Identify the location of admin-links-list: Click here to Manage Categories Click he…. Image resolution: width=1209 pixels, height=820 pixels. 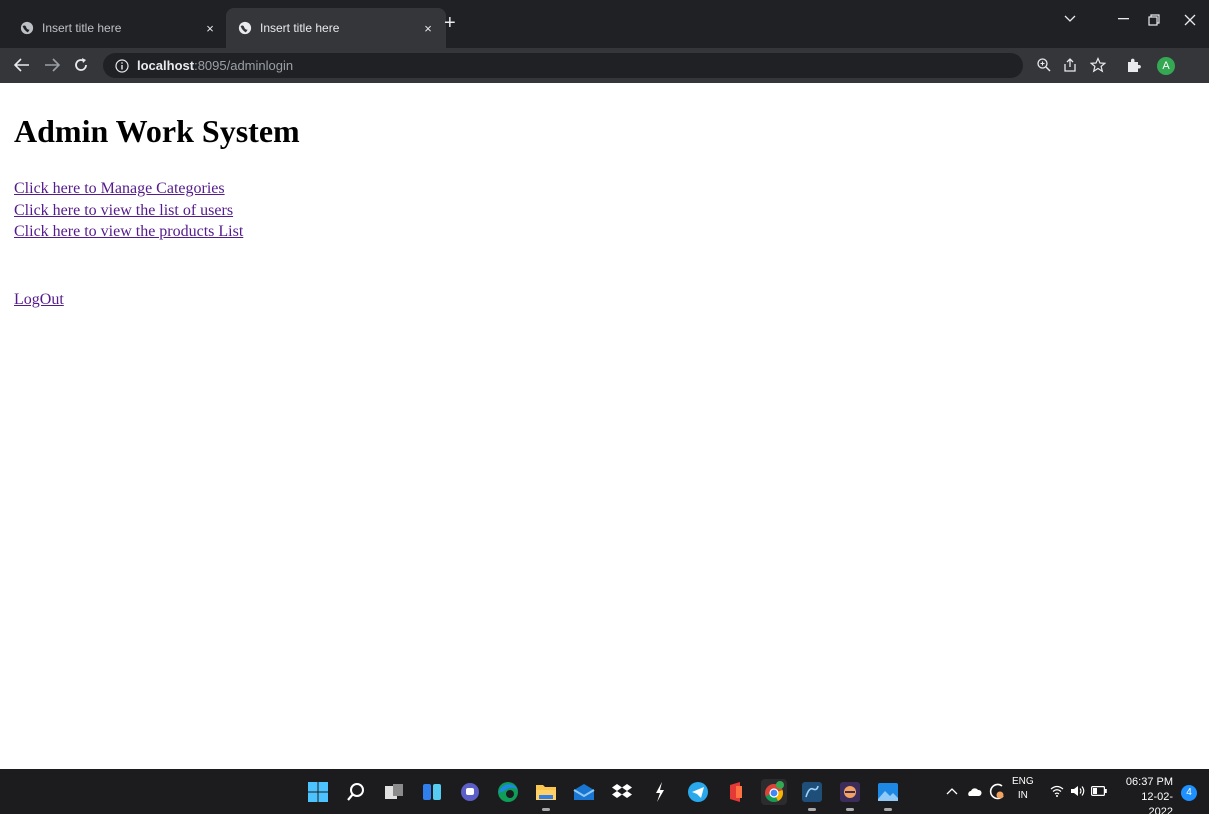
(128, 210).